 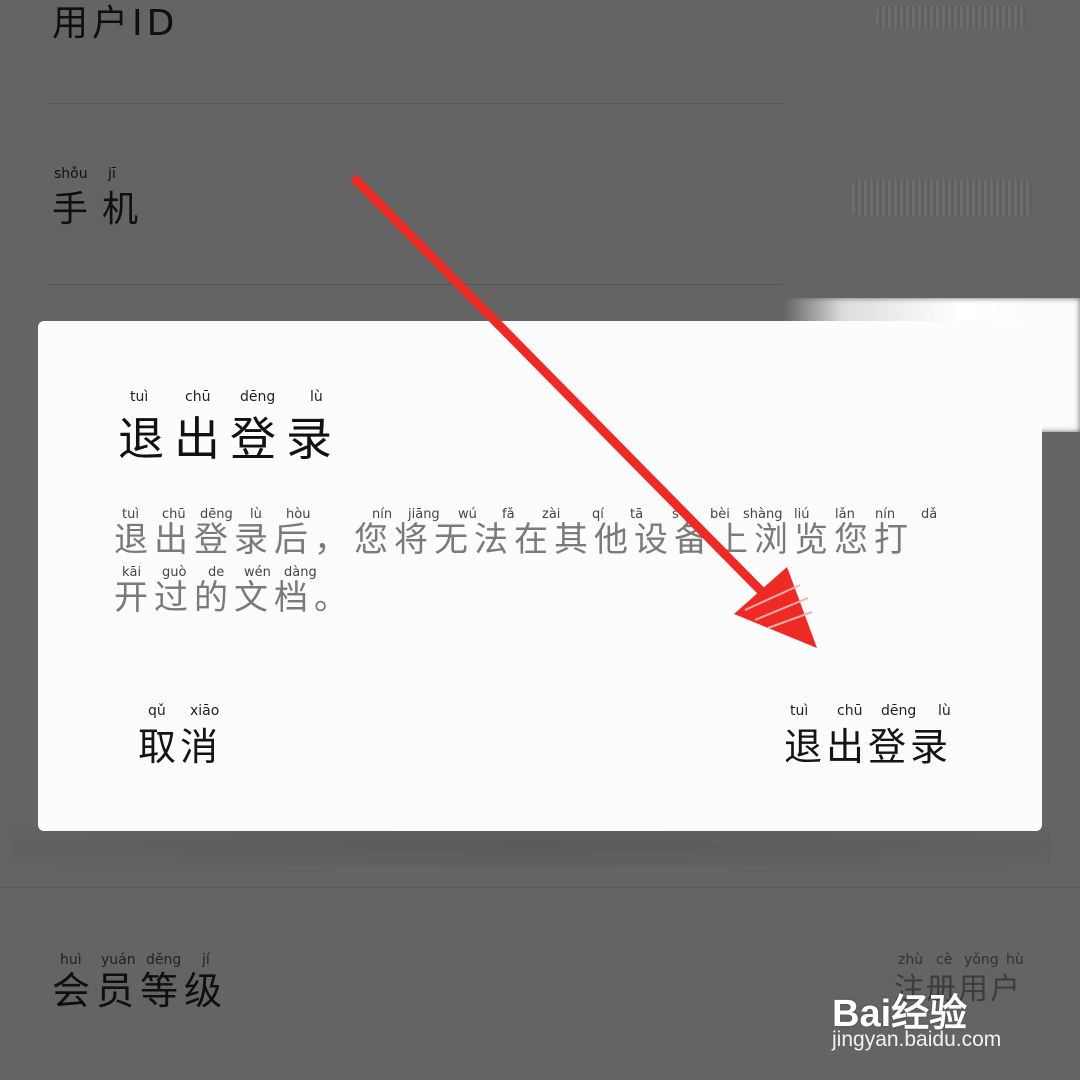 I want to click on divider, so click(x=415, y=284).